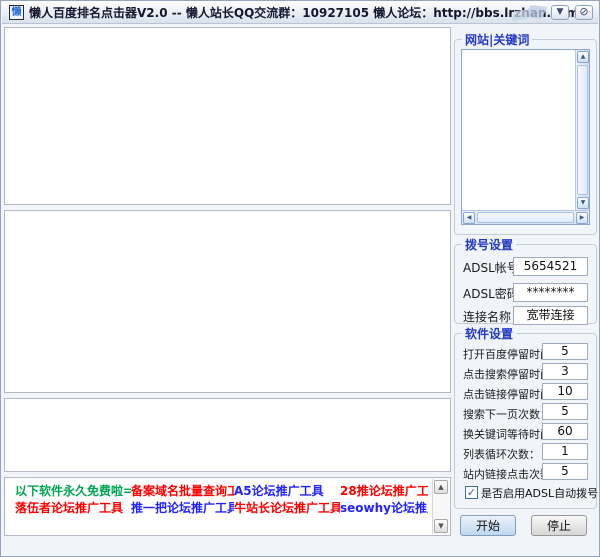  Describe the element at coordinates (565, 351) in the screenshot. I see `baidu-stay-time-field: 5` at that location.